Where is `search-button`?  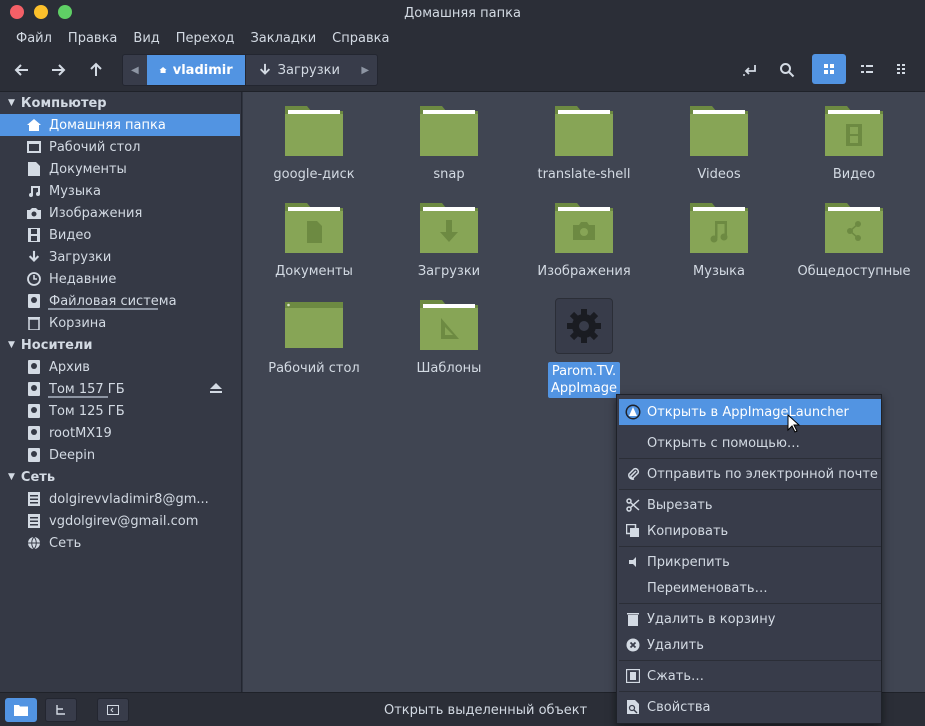 search-button is located at coordinates (787, 70).